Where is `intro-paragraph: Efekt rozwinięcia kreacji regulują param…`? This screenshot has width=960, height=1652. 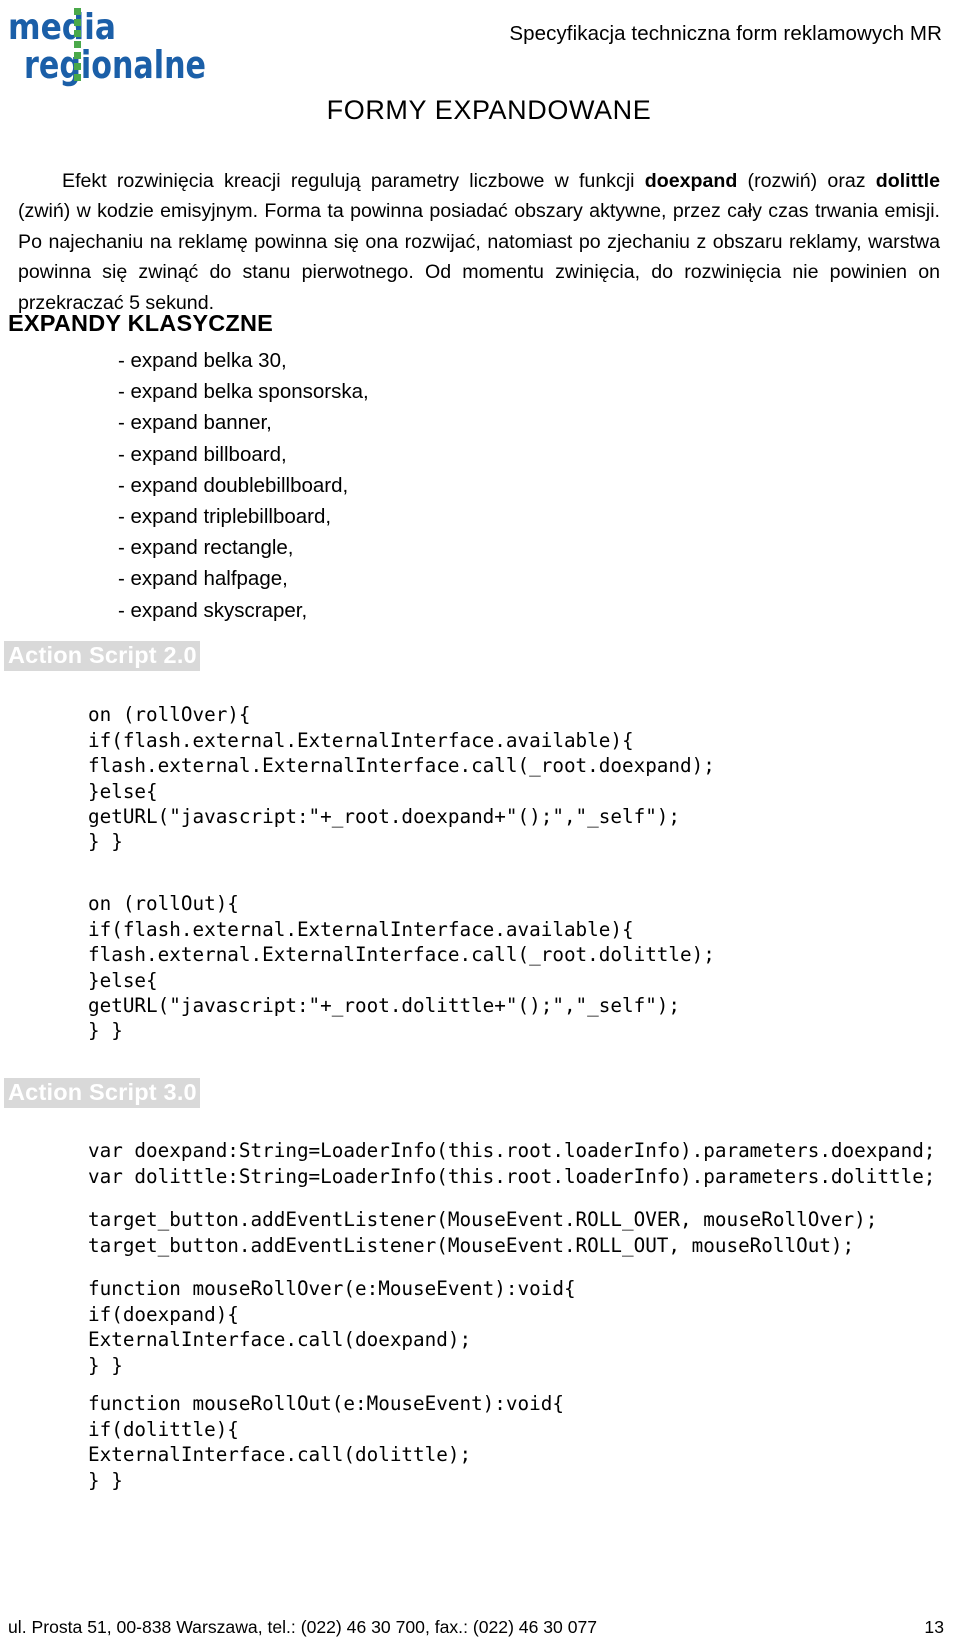
intro-paragraph: Efekt rozwinięcia kreacji regulują param… is located at coordinates (479, 242).